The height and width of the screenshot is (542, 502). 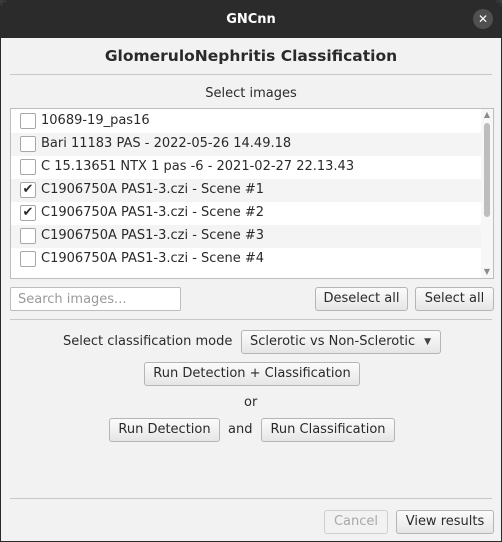 I want to click on caret-down-icon: ▼, so click(x=427, y=342).